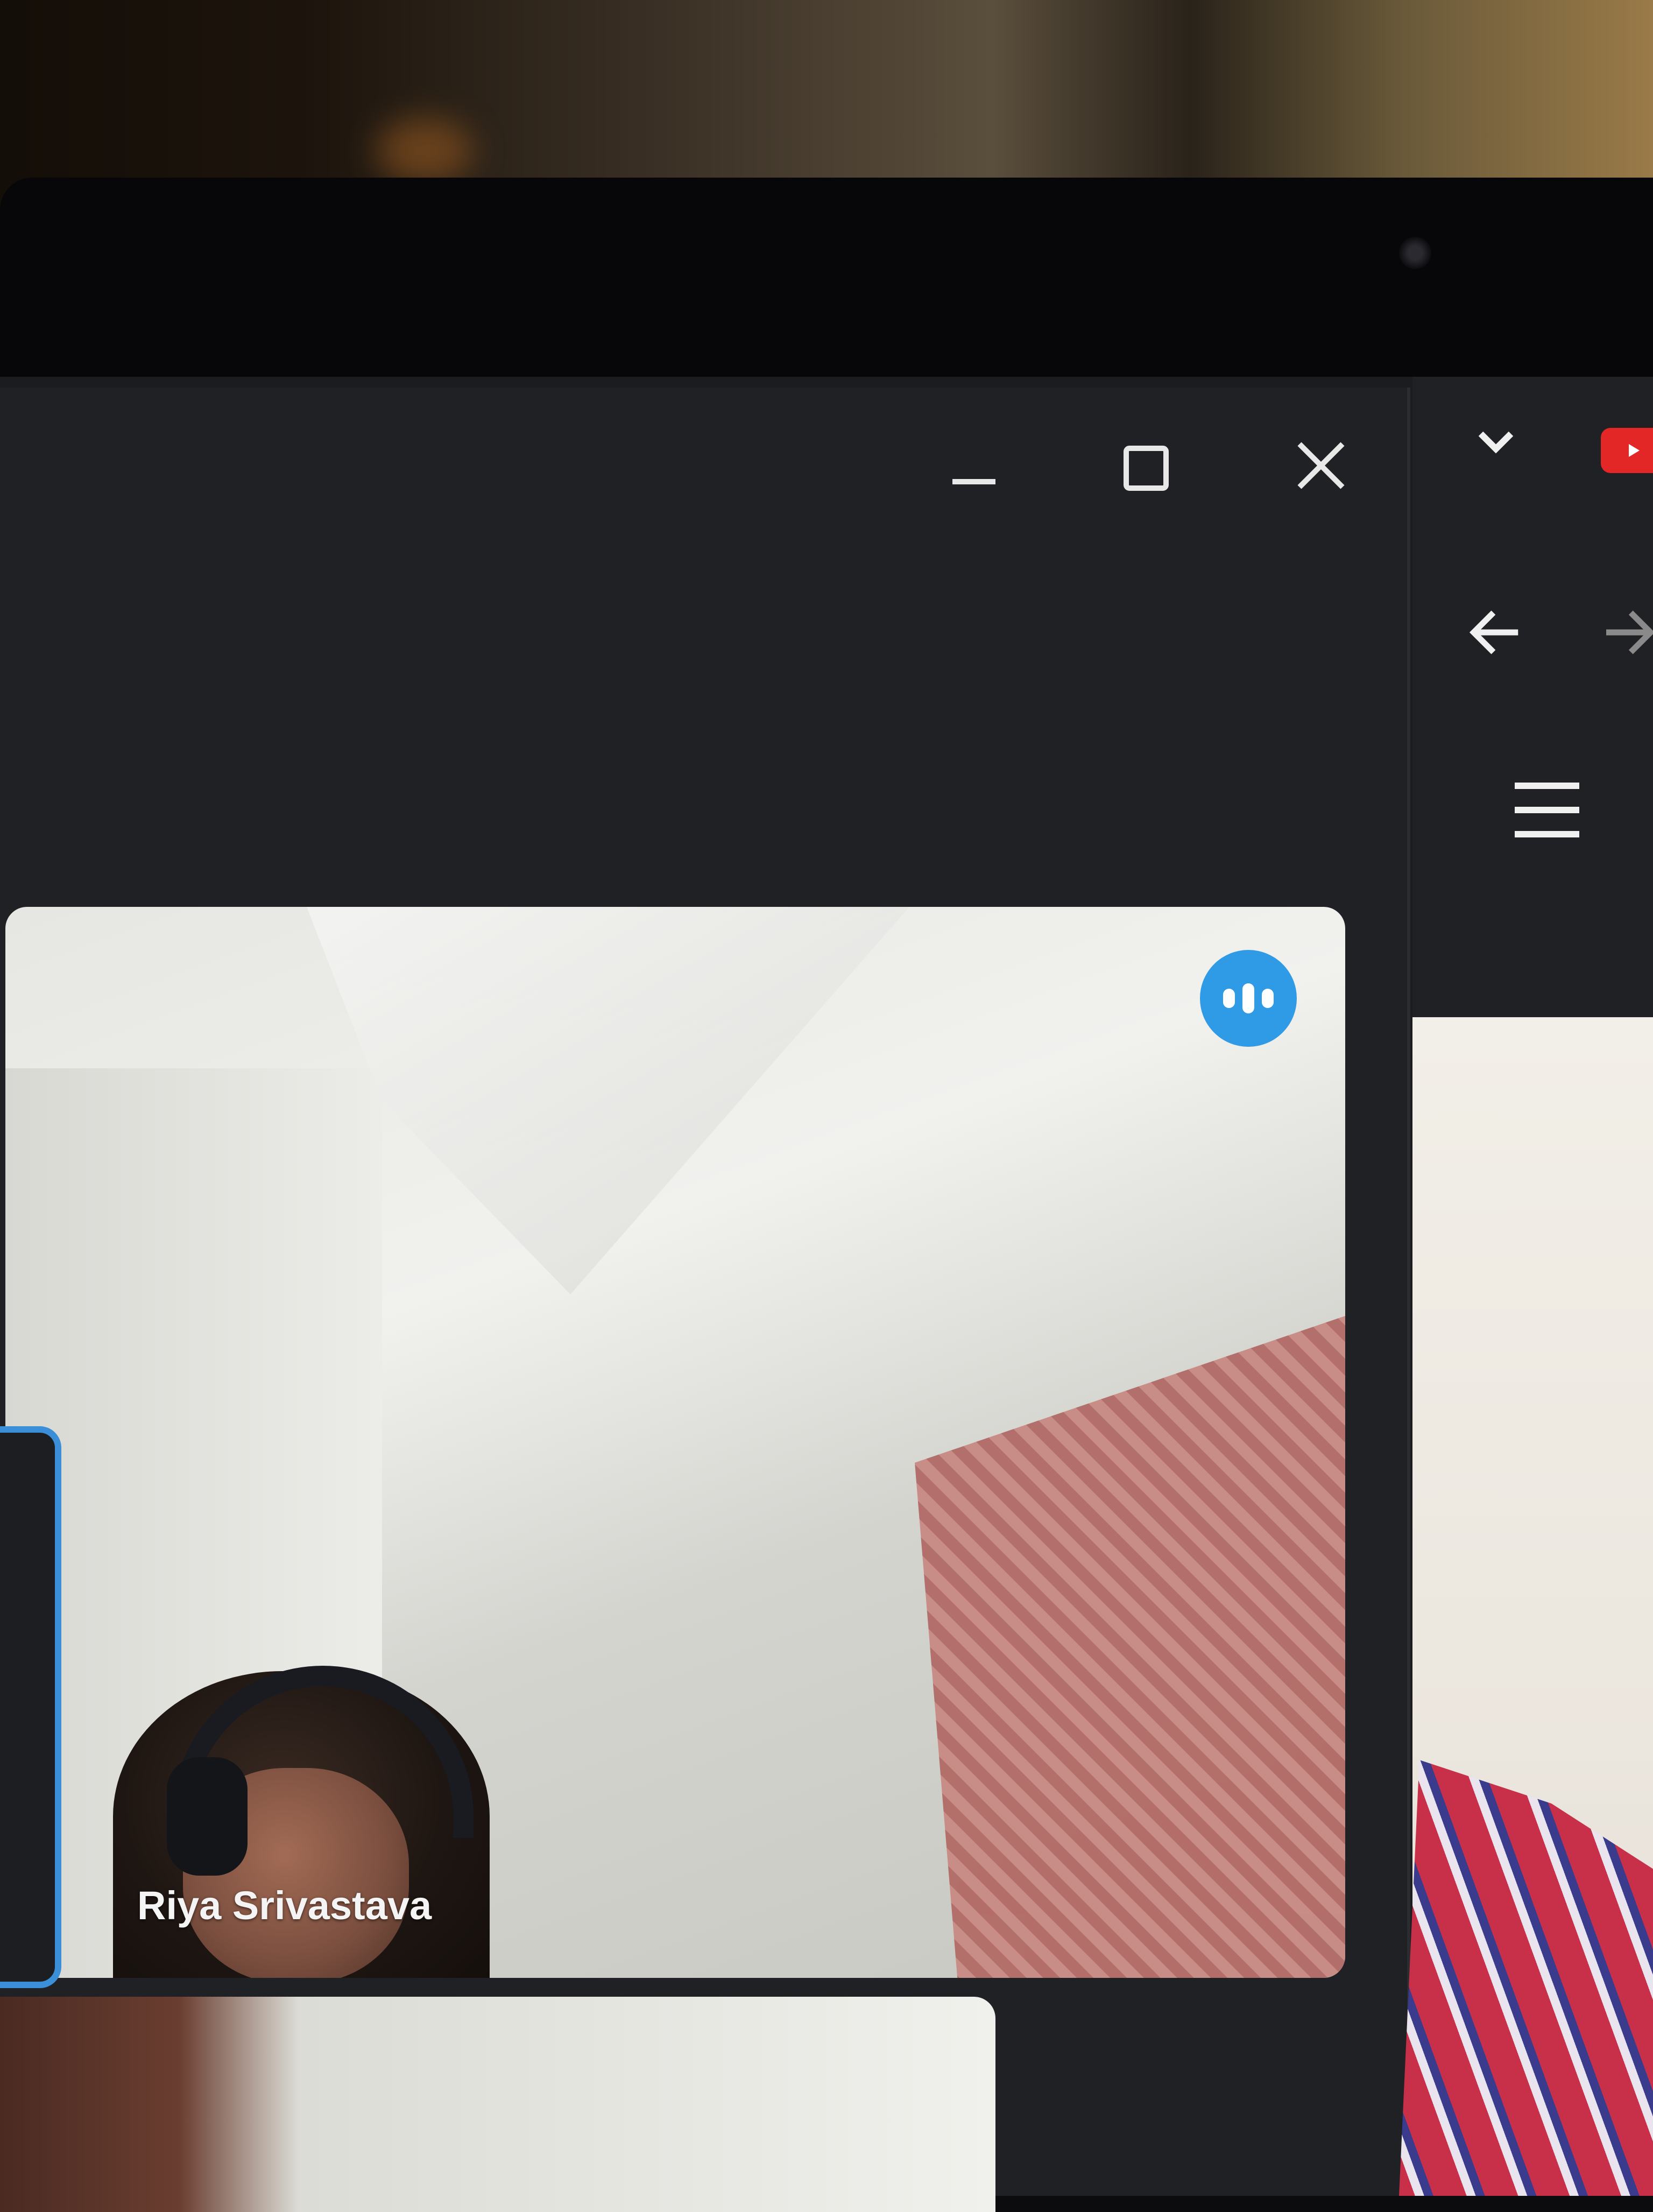  I want to click on background-object, so click(425, 150).